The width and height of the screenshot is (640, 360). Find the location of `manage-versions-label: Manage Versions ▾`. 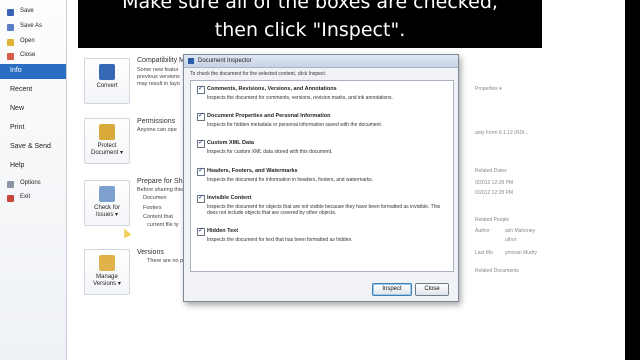

manage-versions-label: Manage Versions ▾ is located at coordinates (107, 281).